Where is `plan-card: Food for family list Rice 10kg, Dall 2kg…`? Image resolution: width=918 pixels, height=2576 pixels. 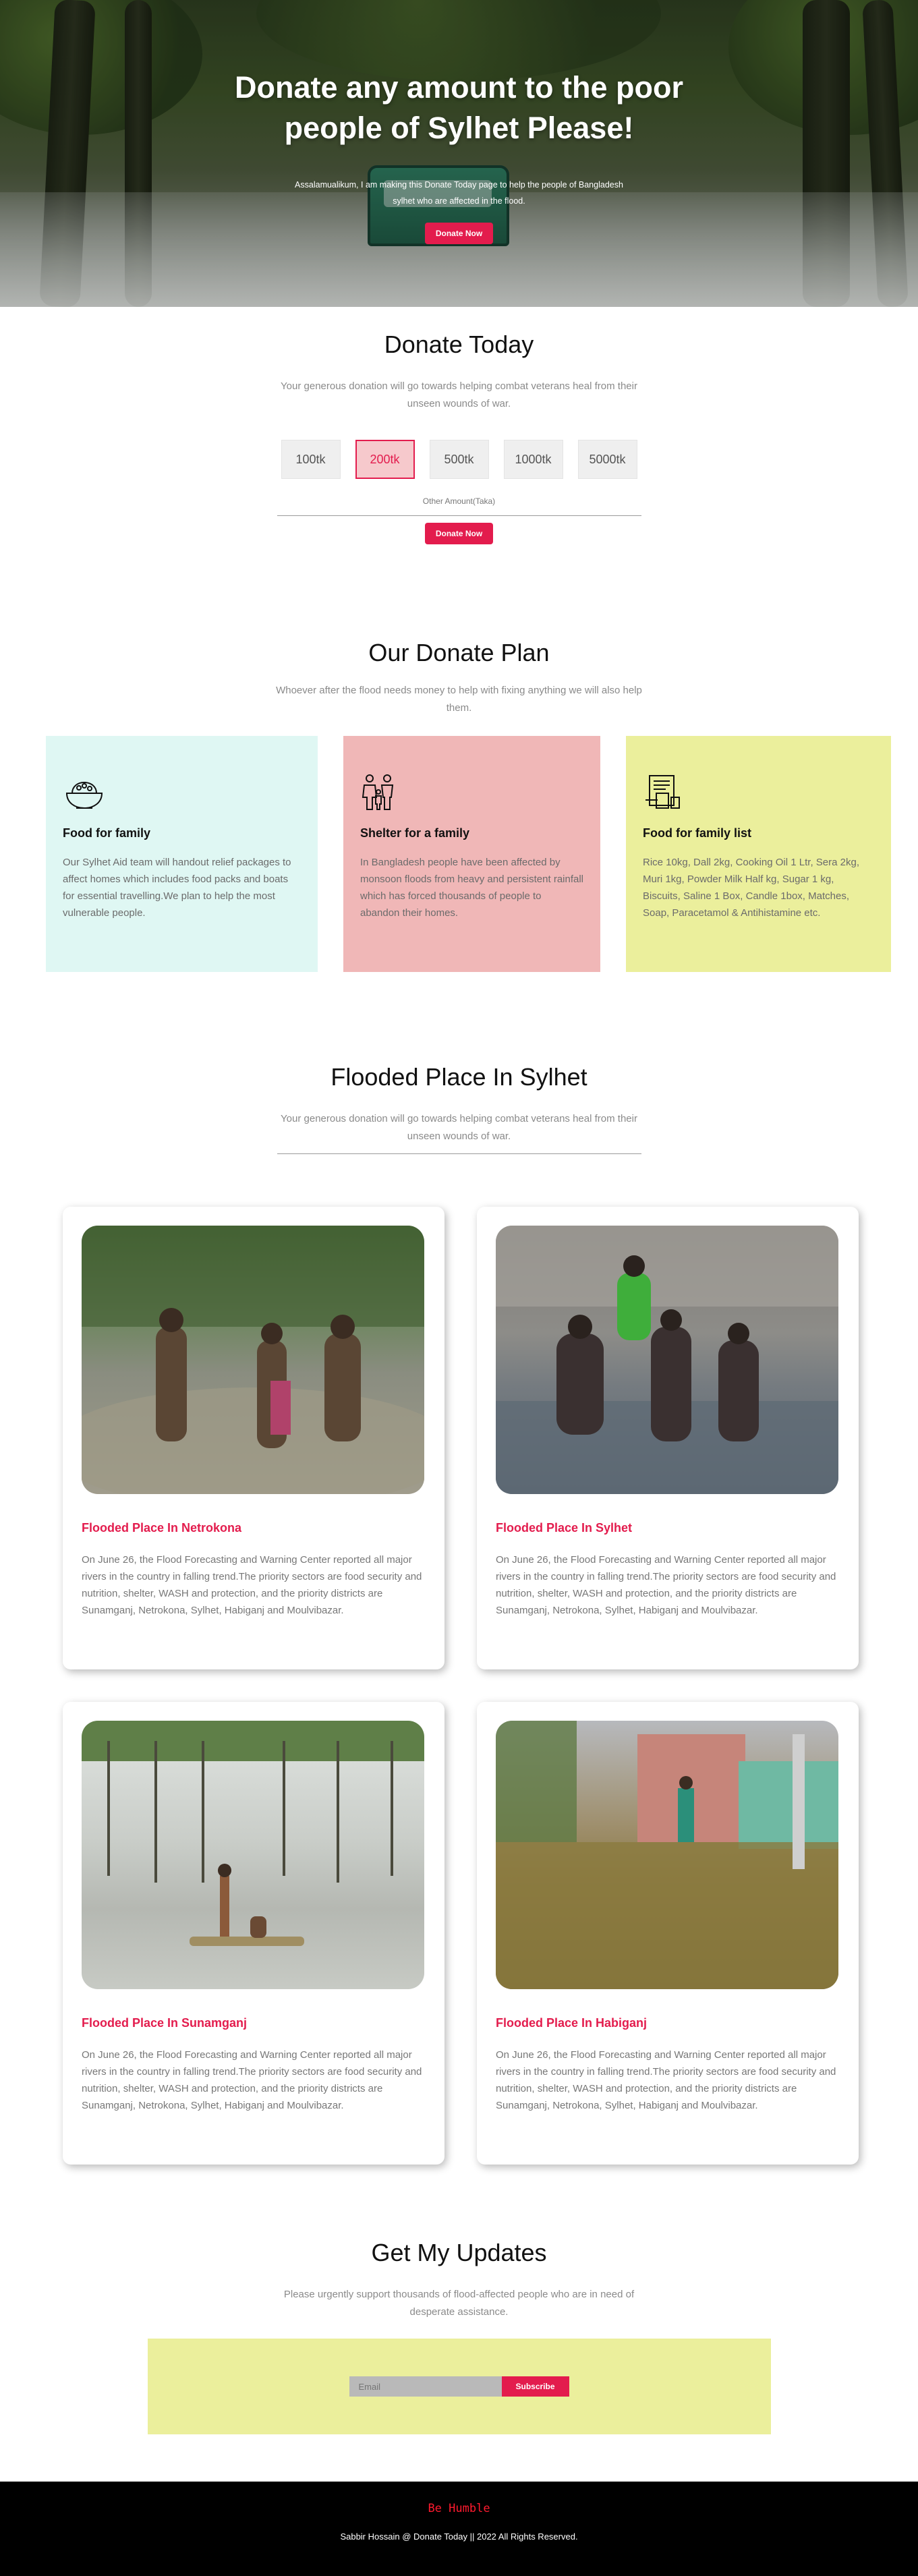 plan-card: Food for family list Rice 10kg, Dall 2kg… is located at coordinates (758, 854).